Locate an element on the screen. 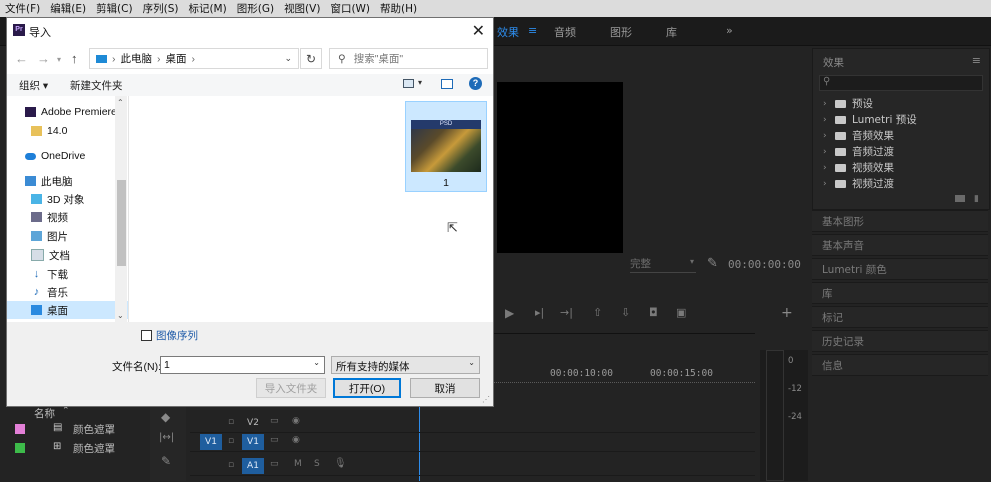 The width and height of the screenshot is (991, 482). mute-button: M is located at coordinates (298, 464).